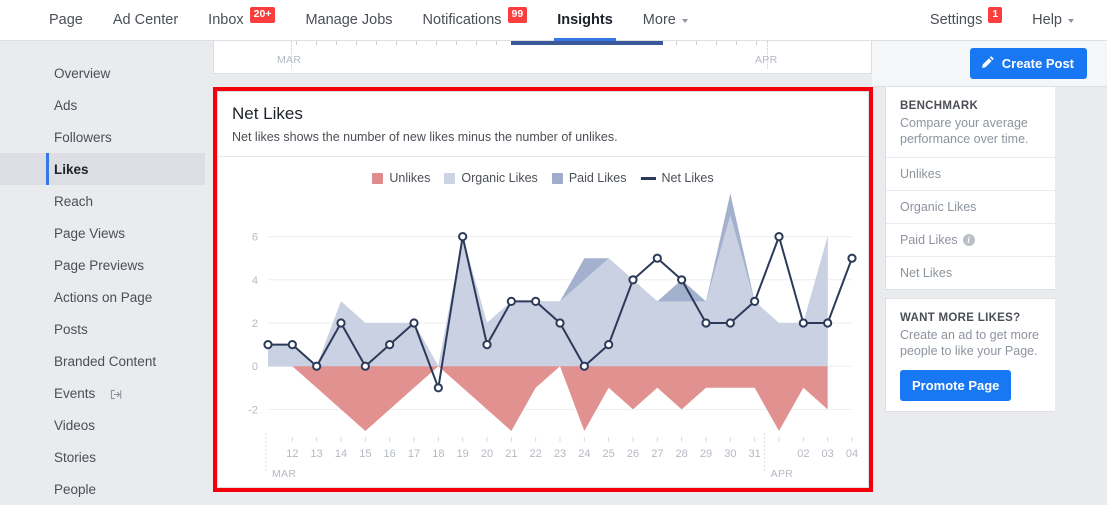  What do you see at coordinates (956, 385) in the screenshot?
I see `promote-page-button: Promote Page` at bounding box center [956, 385].